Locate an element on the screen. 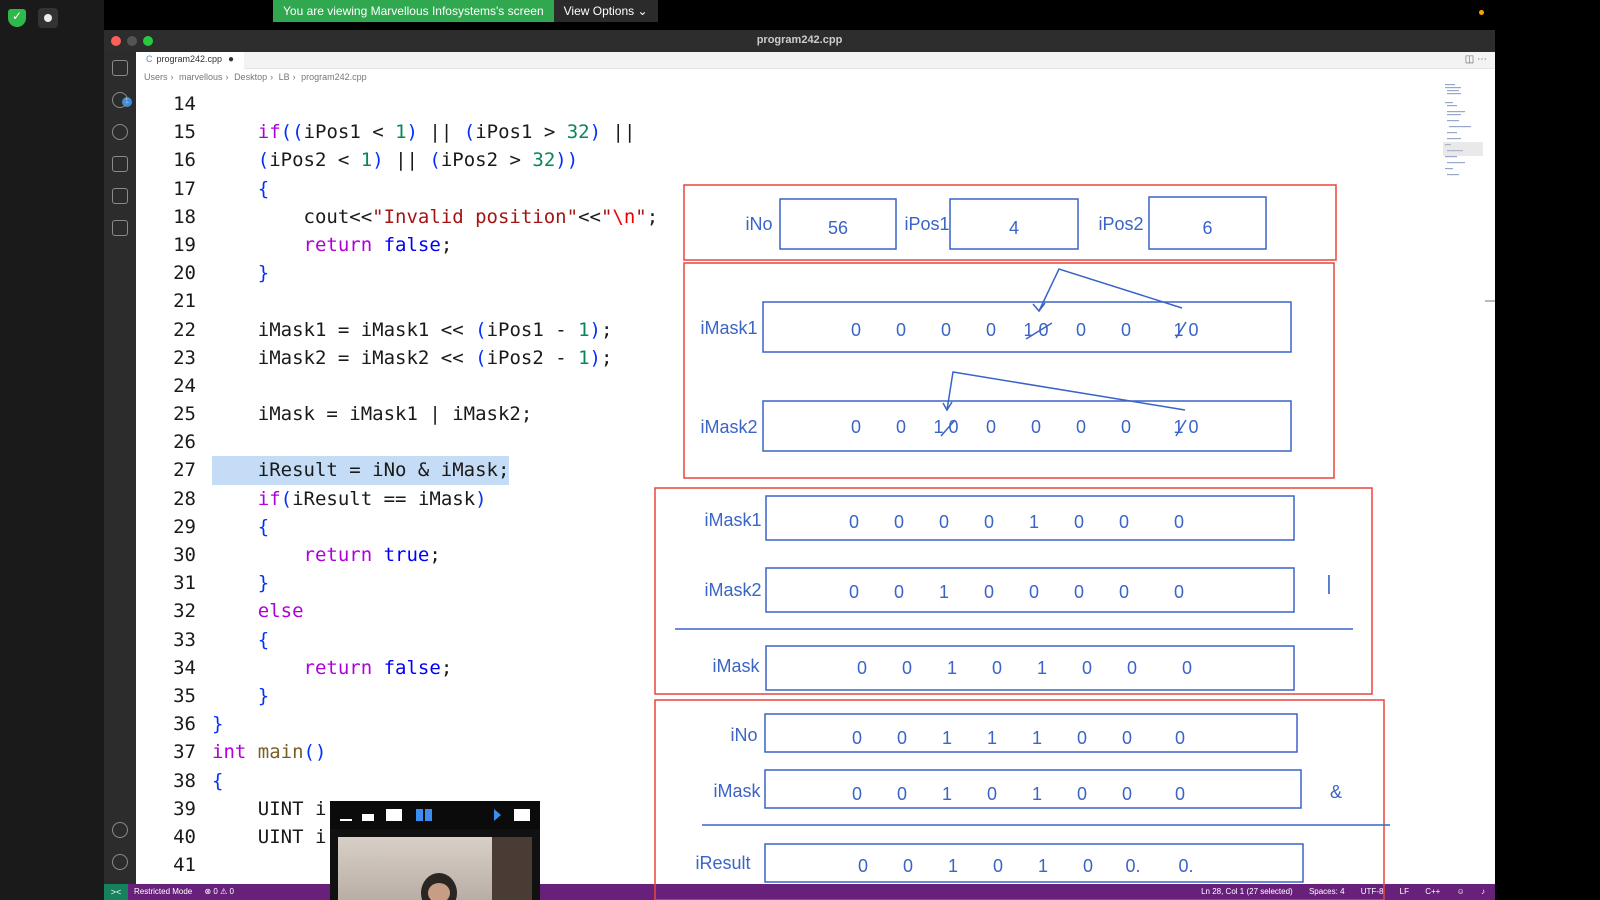 Image resolution: width=1600 pixels, height=900 pixels. code-line: 17 { is located at coordinates (396, 189).